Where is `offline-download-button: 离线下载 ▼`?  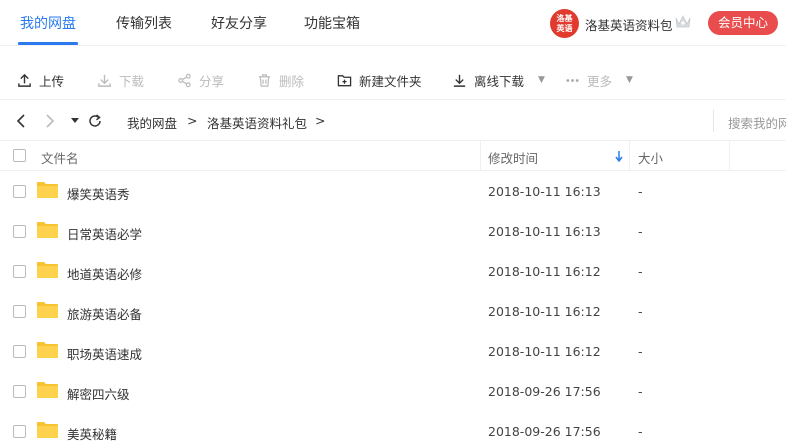 offline-download-button: 离线下载 ▼ is located at coordinates (498, 80).